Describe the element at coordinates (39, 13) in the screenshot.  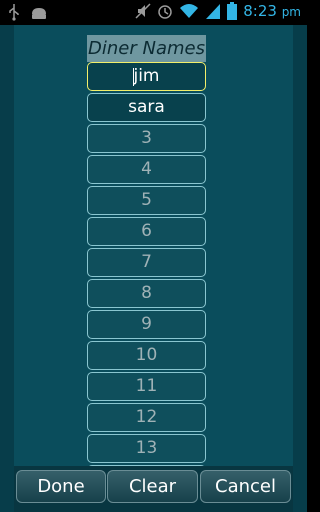
I see `android-icon` at that location.